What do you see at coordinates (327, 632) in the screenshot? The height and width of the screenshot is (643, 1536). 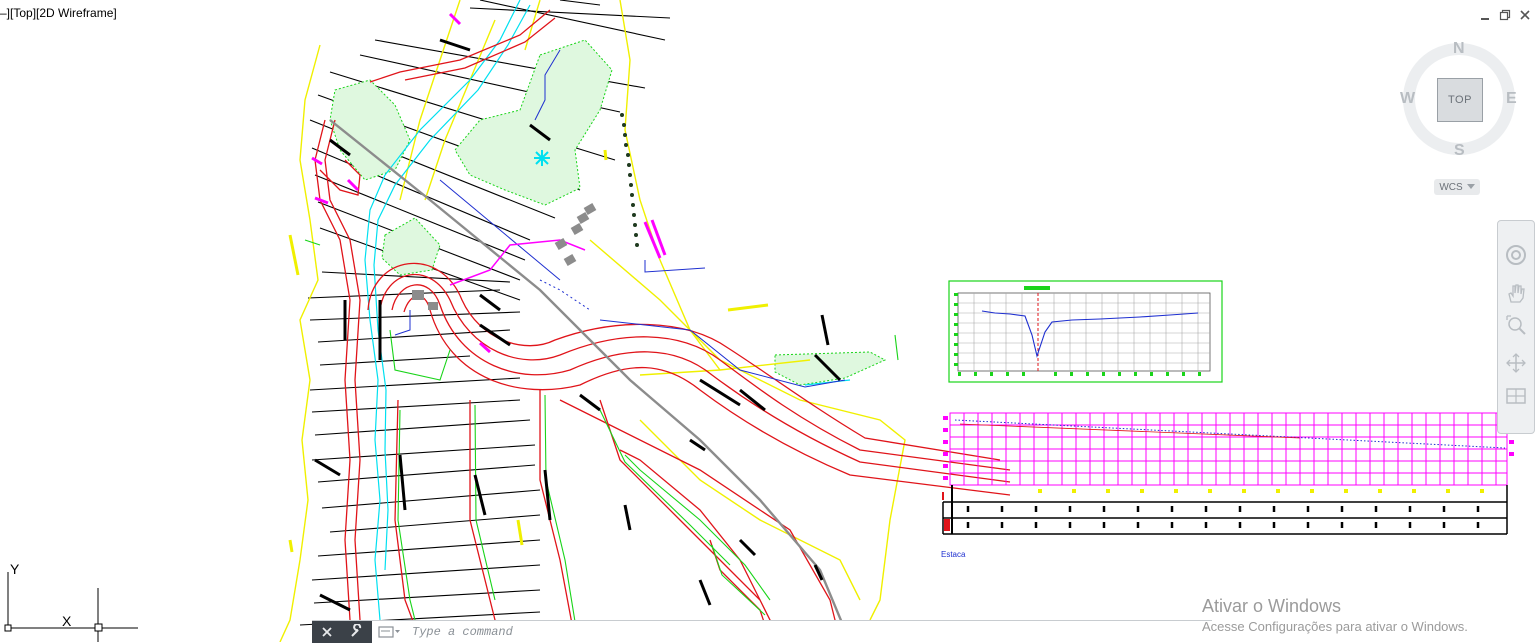 I see `close-command-line-icon` at bounding box center [327, 632].